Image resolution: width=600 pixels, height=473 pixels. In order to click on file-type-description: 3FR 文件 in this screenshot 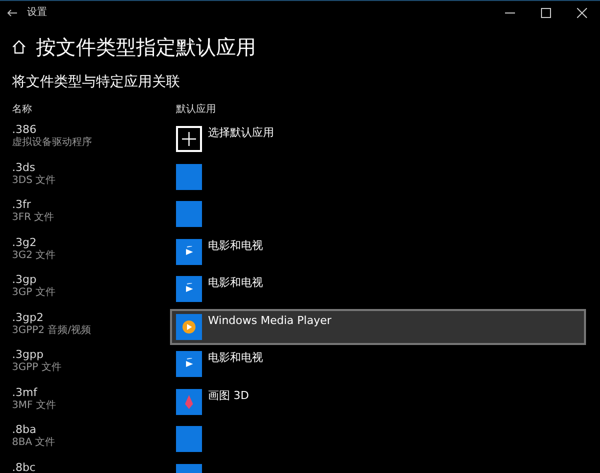, I will do `click(34, 217)`.